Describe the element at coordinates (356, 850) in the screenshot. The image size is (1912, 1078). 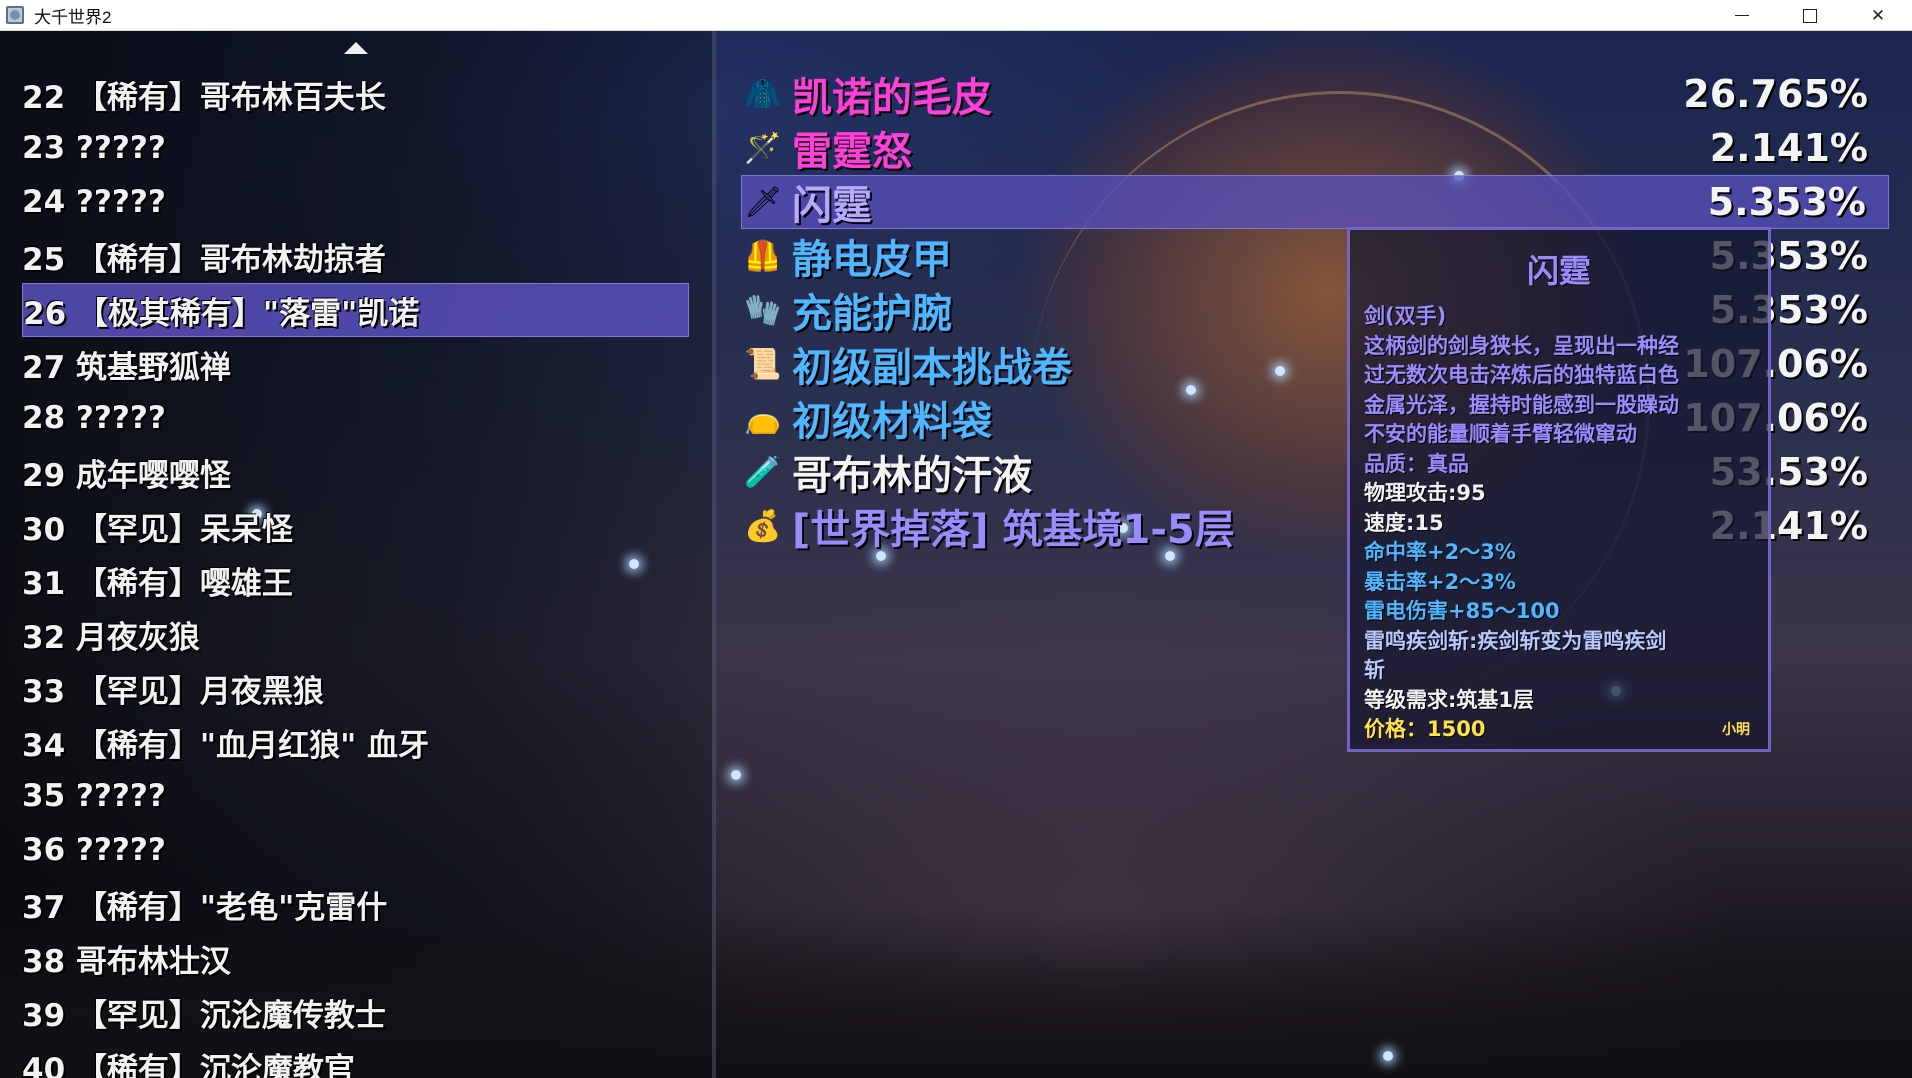
I see `monster-list-item: 36 ?????` at that location.